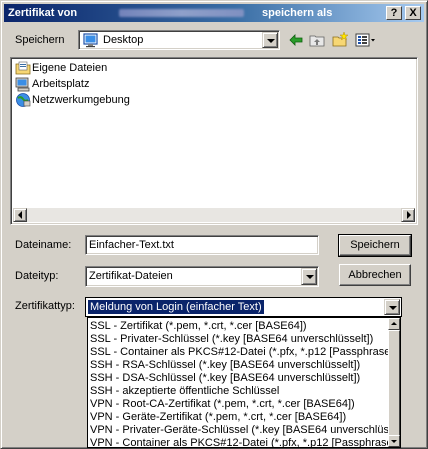 The height and width of the screenshot is (449, 428). Describe the element at coordinates (181, 13) in the screenshot. I see `redacted-title-part` at that location.